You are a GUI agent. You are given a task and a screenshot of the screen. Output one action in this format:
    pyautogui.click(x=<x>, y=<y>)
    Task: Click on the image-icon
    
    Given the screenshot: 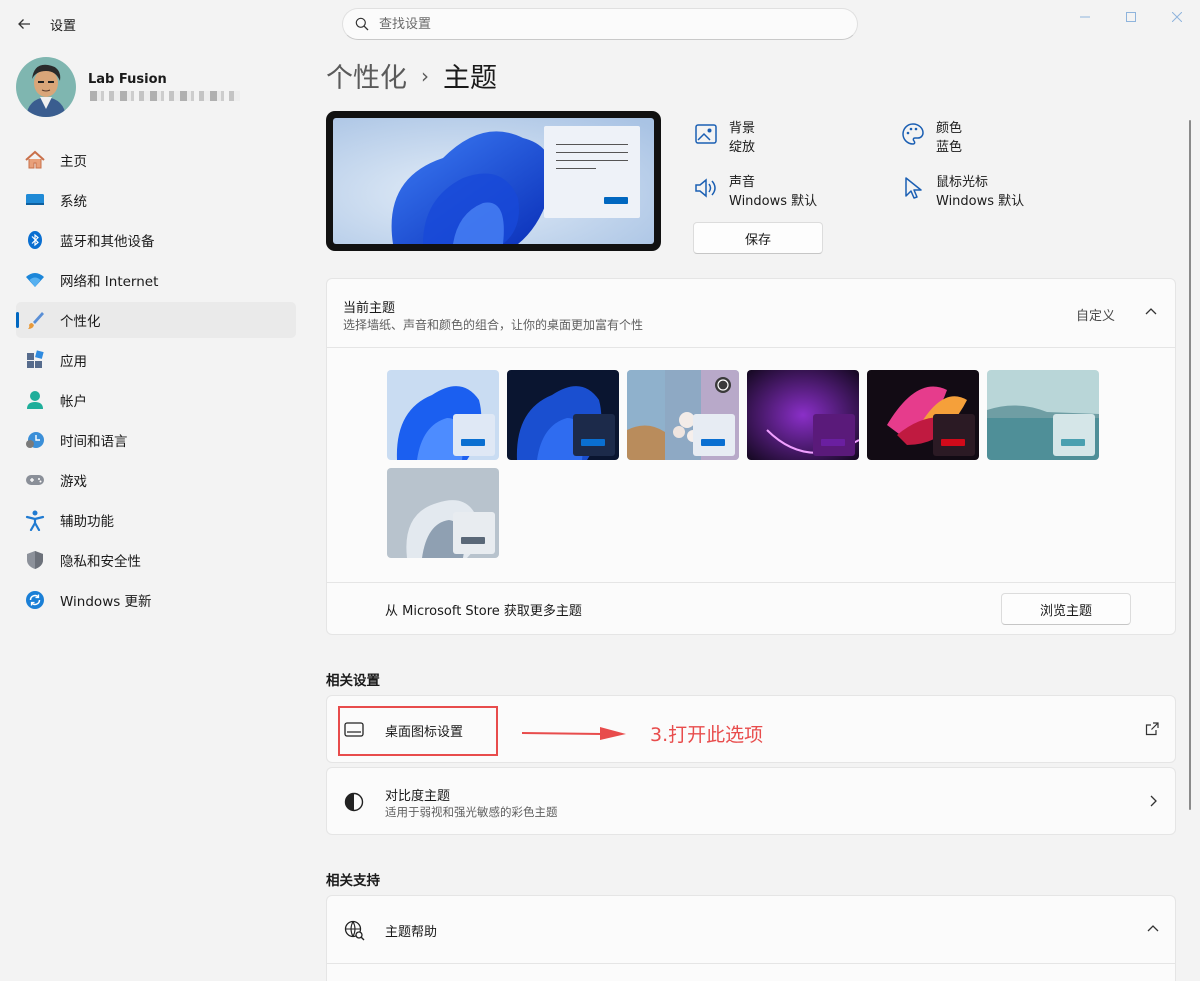 What is the action you would take?
    pyautogui.click(x=706, y=134)
    